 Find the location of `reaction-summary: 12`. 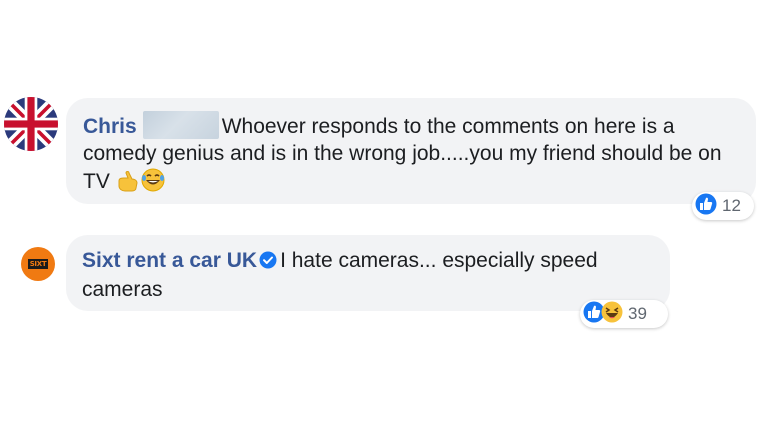

reaction-summary: 12 is located at coordinates (723, 206).